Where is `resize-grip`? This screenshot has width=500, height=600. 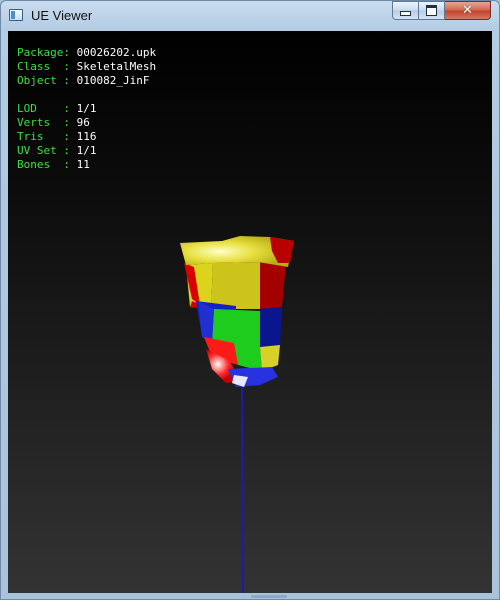
resize-grip is located at coordinates (269, 596).